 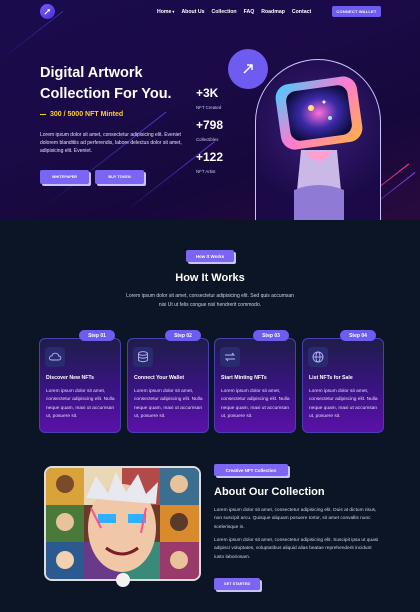 I want to click on how-it-works-pill: How It Works, so click(x=210, y=256).